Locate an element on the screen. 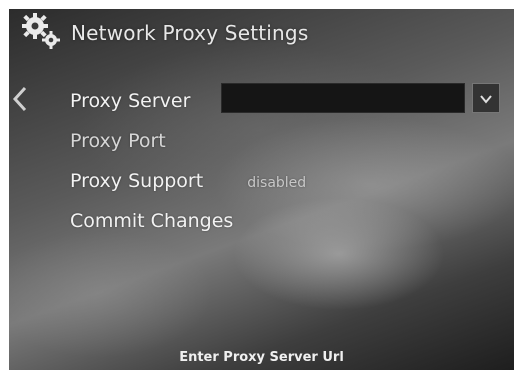 Image resolution: width=523 pixels, height=379 pixels. menu-item-label: Commit Changes is located at coordinates (152, 221).